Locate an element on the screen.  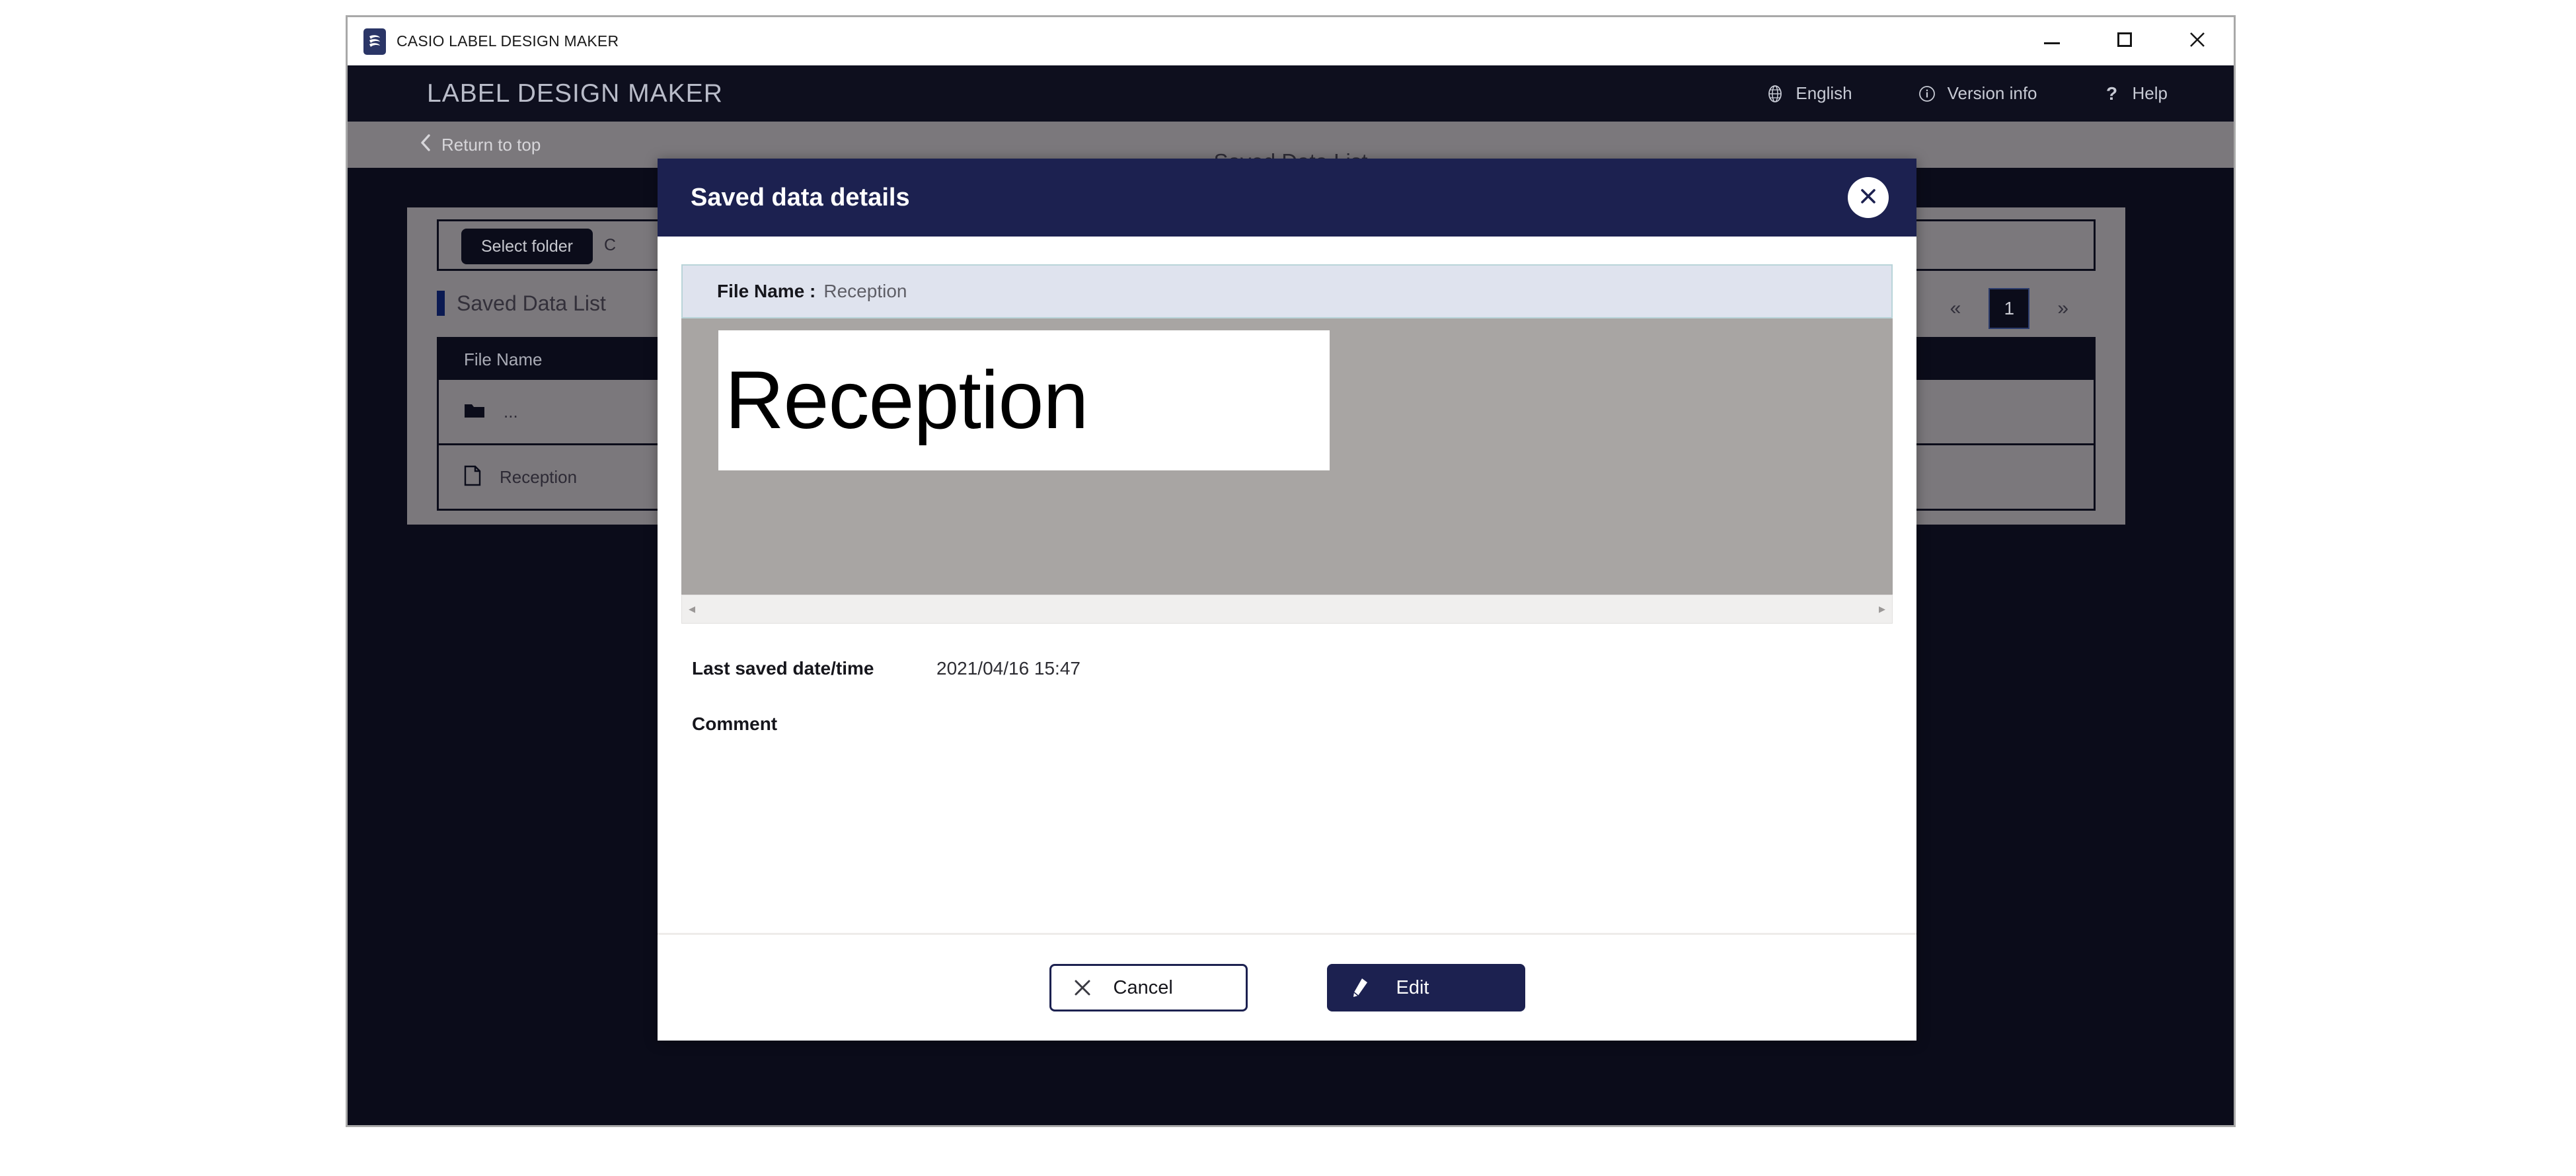
question-mark-icon: ? is located at coordinates (2112, 93).